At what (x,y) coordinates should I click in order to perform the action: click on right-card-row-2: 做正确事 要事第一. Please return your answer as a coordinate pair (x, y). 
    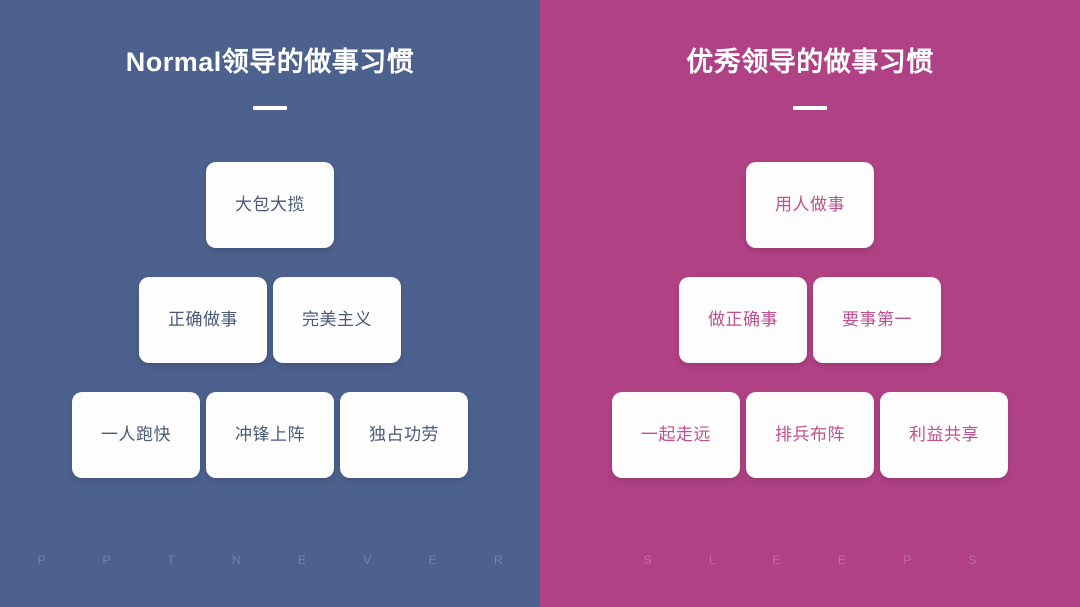
    Looking at the image, I should click on (810, 320).